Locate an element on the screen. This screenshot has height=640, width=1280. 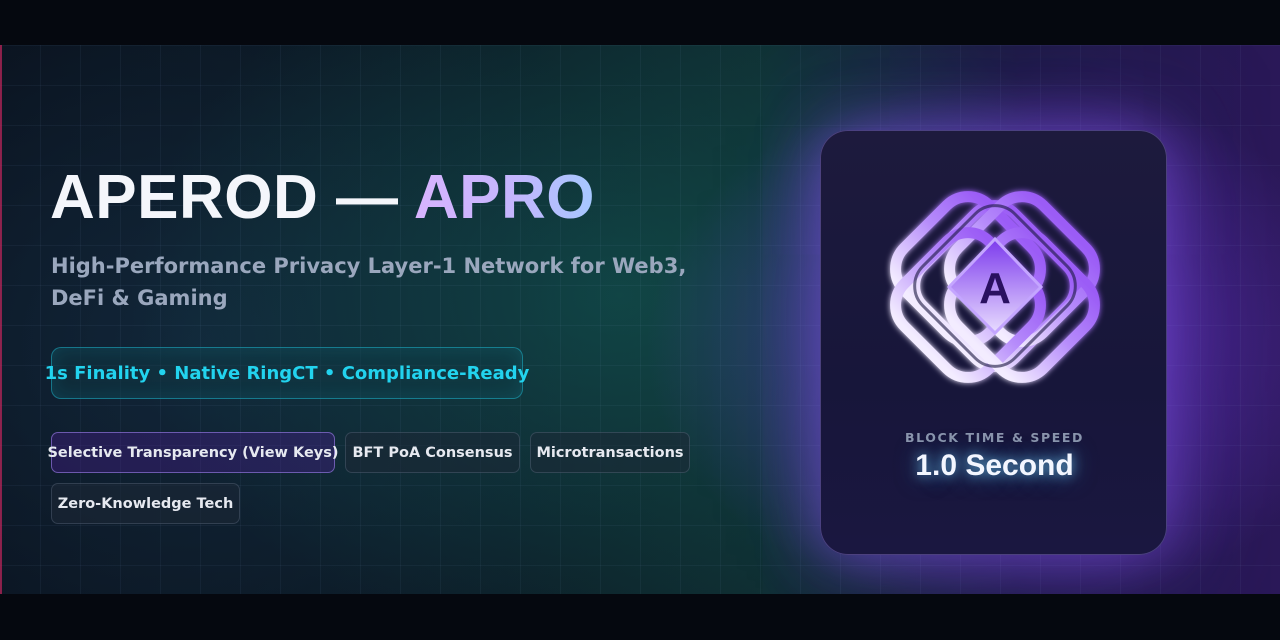
tag-microtransactions: Microtransactions is located at coordinates (610, 452).